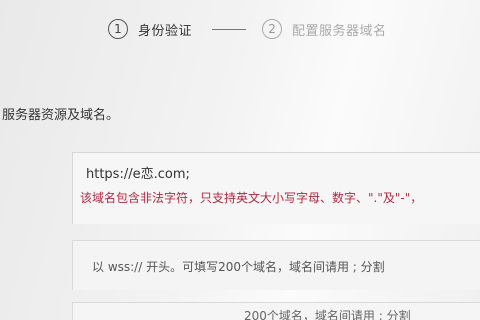 The height and width of the screenshot is (320, 480). I want to click on socket-domain-placeholder: 以 wss:// 开头。可填写200个域名，域名间请用 ; 分割, so click(238, 267).